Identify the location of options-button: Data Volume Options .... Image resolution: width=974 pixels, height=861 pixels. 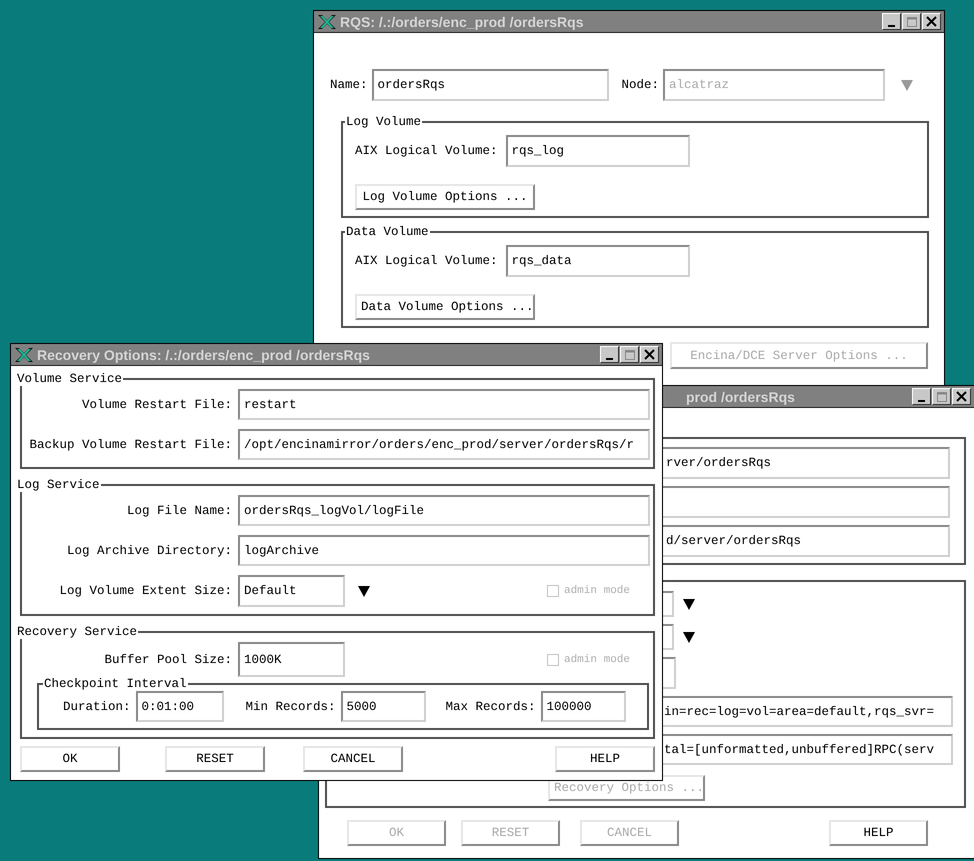
(445, 307).